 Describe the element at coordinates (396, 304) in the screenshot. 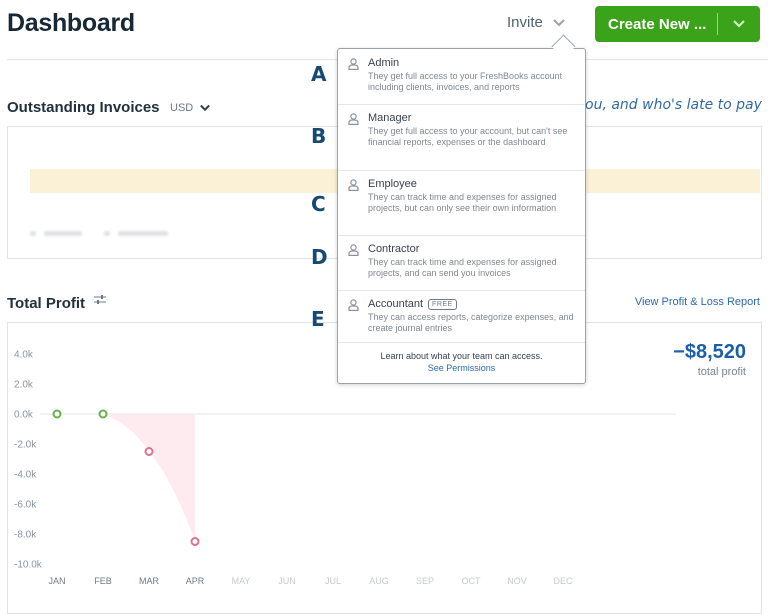

I see `role-name: Accountant` at that location.